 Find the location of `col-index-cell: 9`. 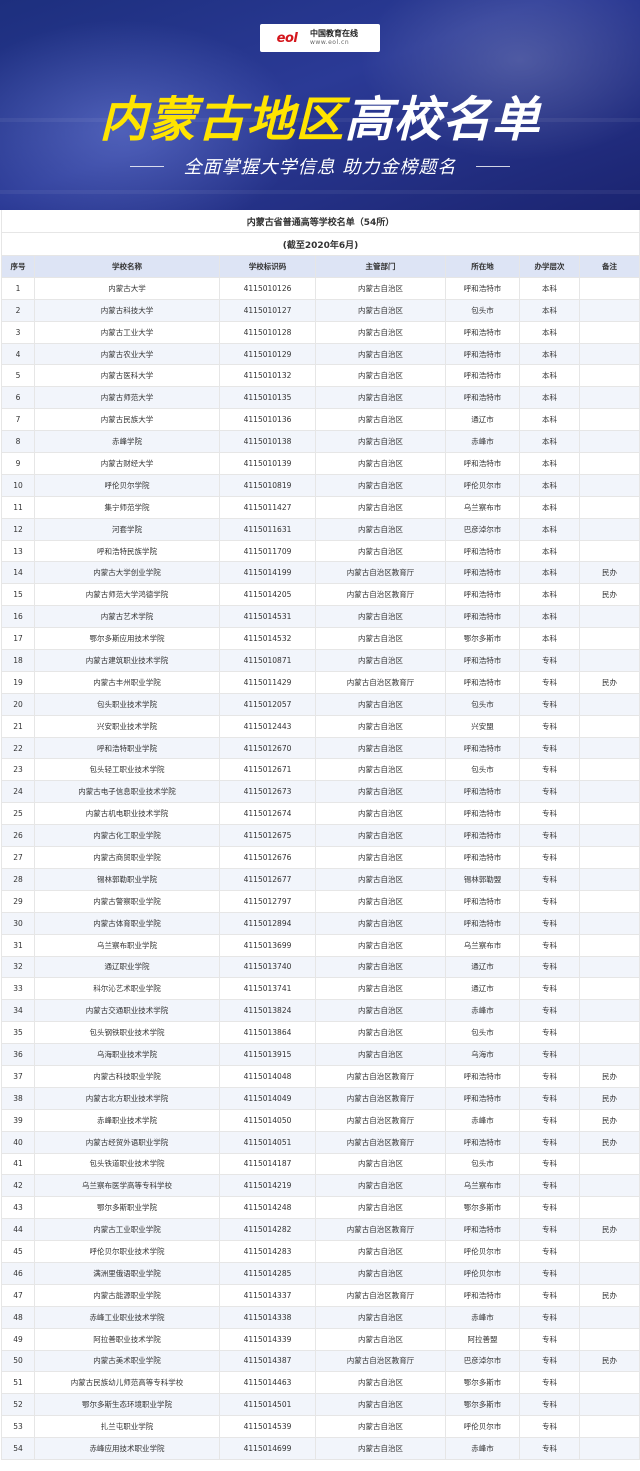

col-index-cell: 9 is located at coordinates (18, 463).